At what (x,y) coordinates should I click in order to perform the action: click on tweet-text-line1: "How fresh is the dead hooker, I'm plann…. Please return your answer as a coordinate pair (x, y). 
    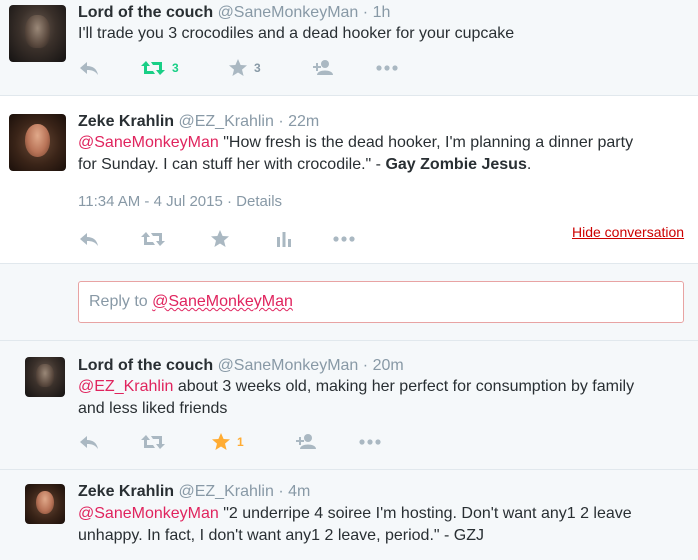
    Looking at the image, I should click on (426, 142).